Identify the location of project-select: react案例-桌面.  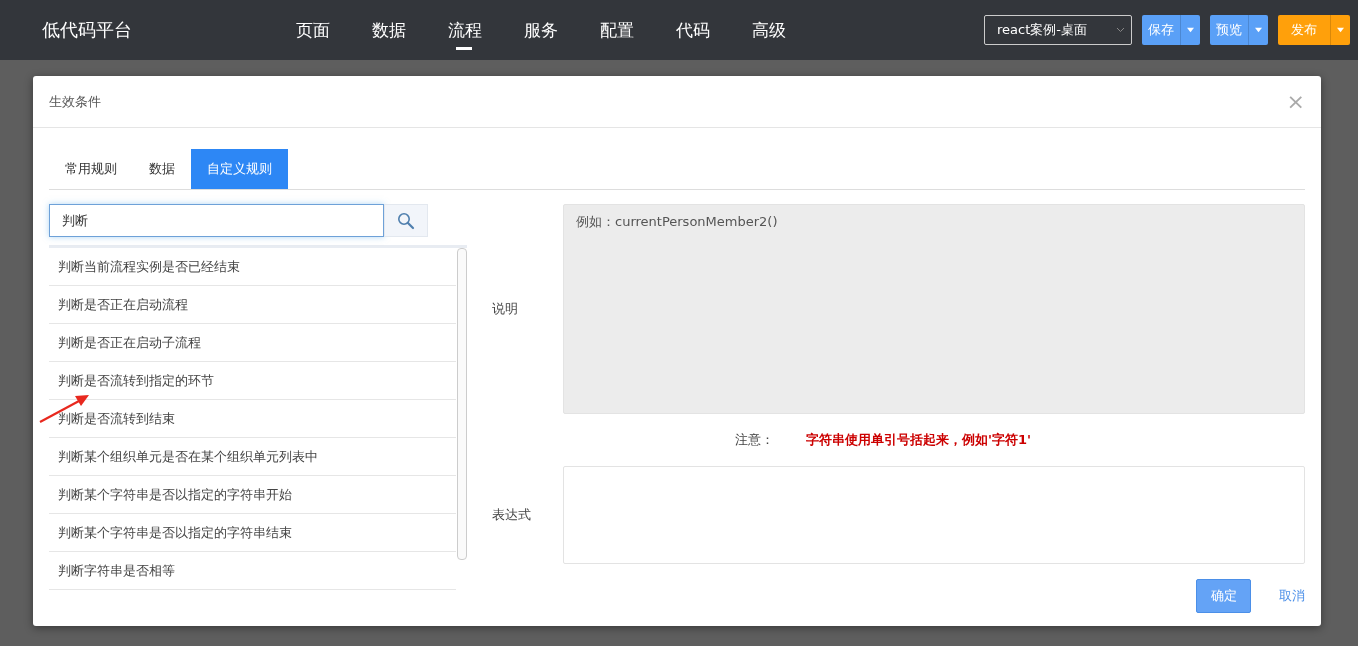
(1058, 30).